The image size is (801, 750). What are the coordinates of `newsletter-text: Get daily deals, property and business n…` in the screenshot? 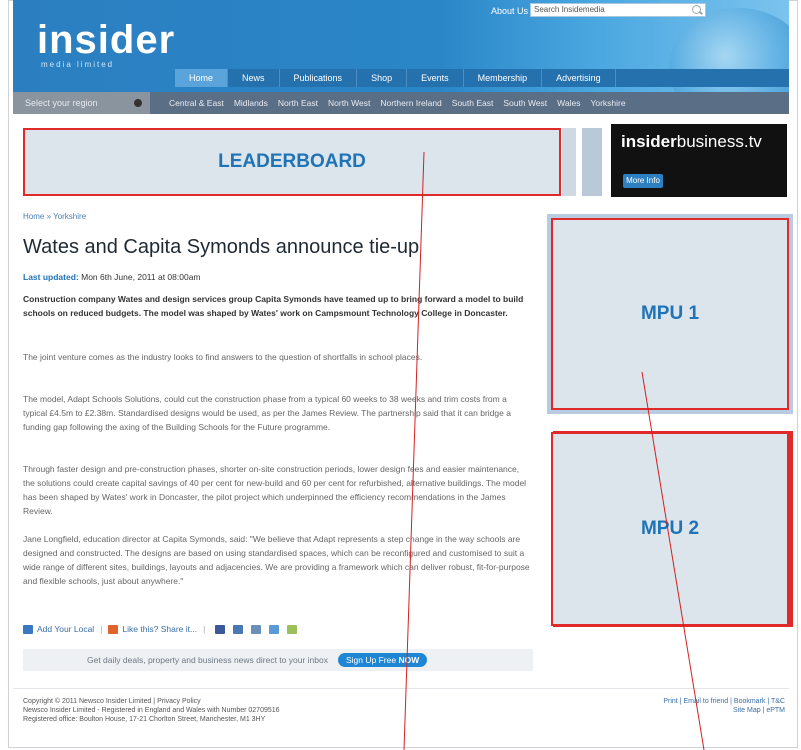 It's located at (207, 660).